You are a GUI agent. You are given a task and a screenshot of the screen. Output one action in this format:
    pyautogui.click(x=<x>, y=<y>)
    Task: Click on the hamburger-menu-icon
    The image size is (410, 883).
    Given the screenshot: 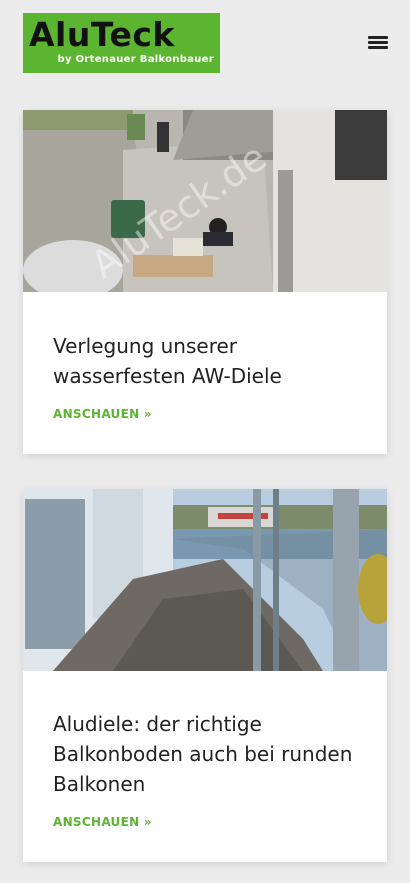 What is the action you would take?
    pyautogui.click(x=378, y=43)
    